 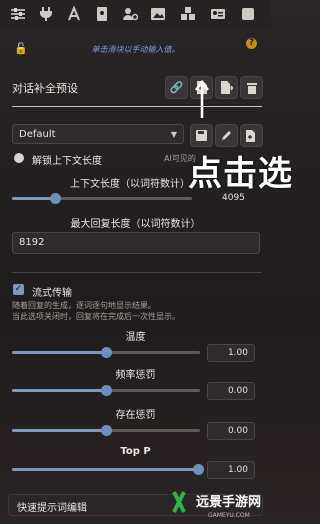 I want to click on temperature-value: 1.00, so click(x=231, y=353).